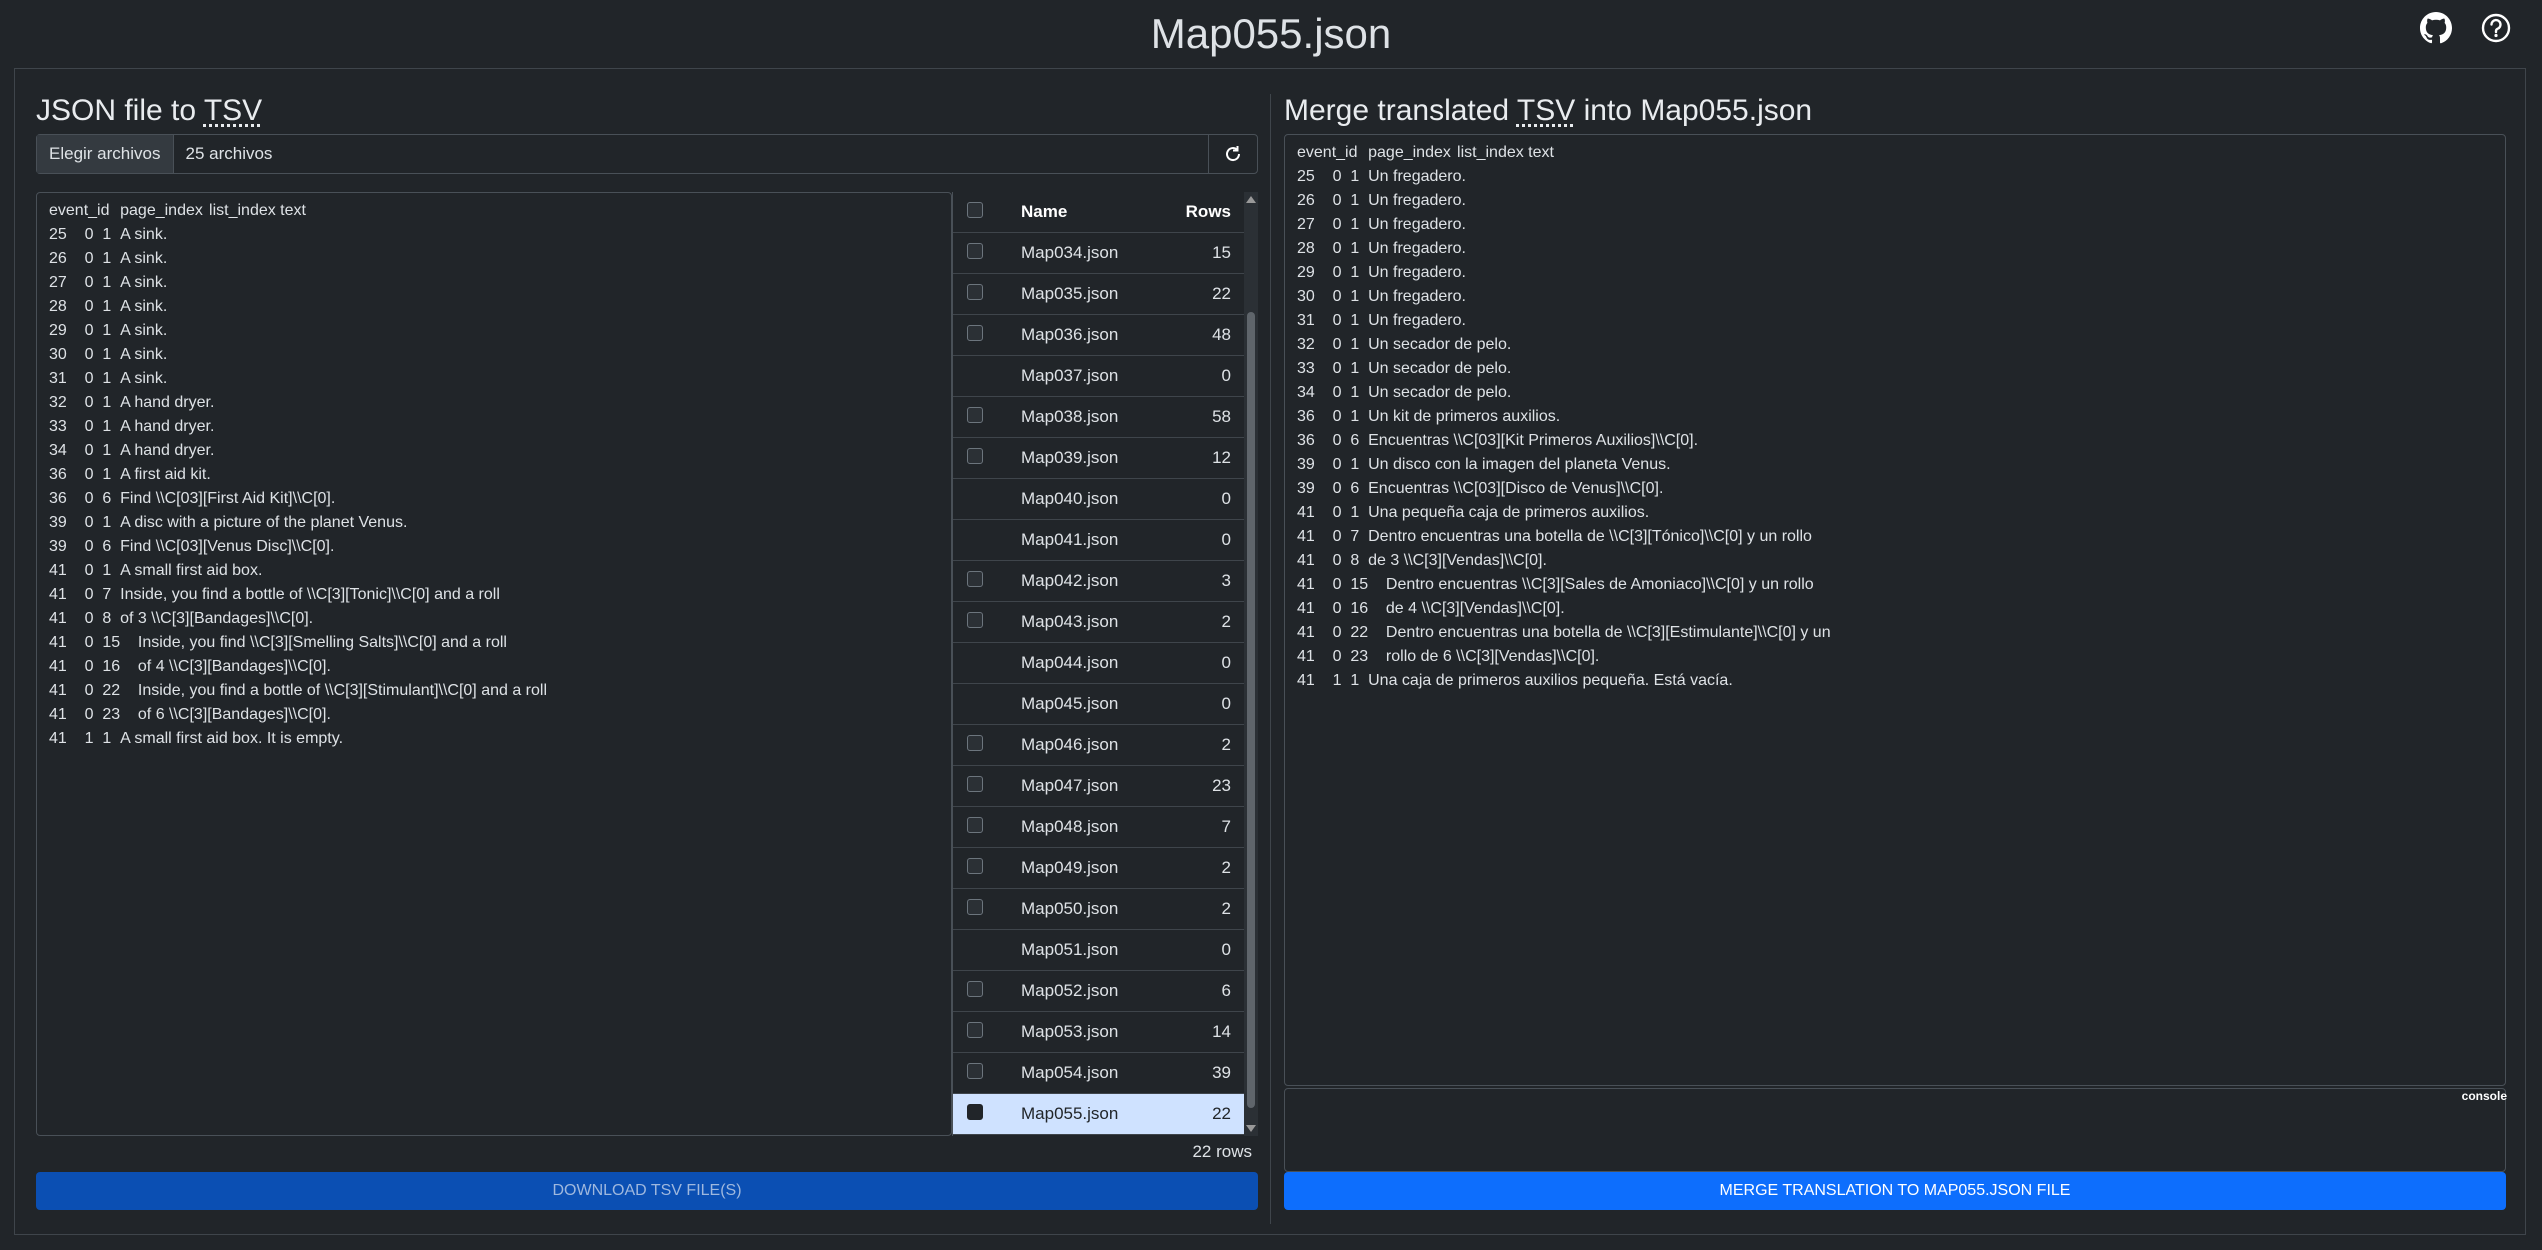  What do you see at coordinates (1895, 1191) in the screenshot?
I see `merge-translation-button: MERGE TRANSLATION TO Map055.json FILE` at bounding box center [1895, 1191].